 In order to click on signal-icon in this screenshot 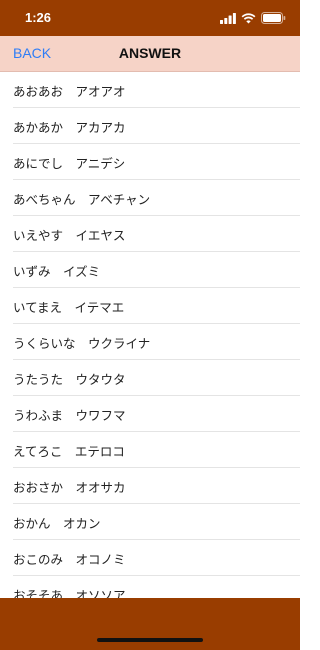, I will do `click(228, 18)`.